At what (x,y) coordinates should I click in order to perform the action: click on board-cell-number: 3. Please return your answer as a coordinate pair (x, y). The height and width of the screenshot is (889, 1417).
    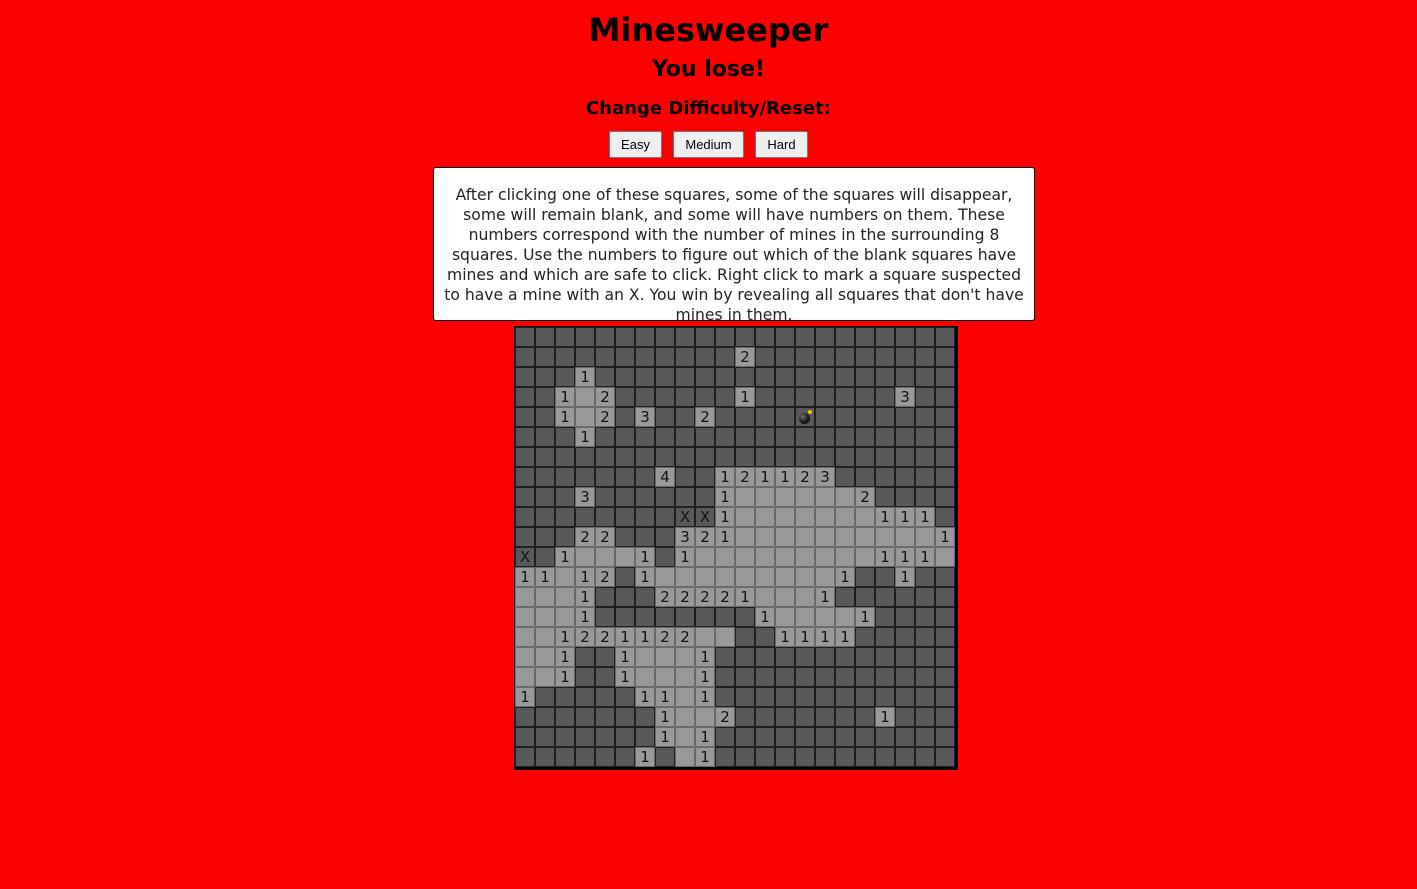
    Looking at the image, I should click on (685, 537).